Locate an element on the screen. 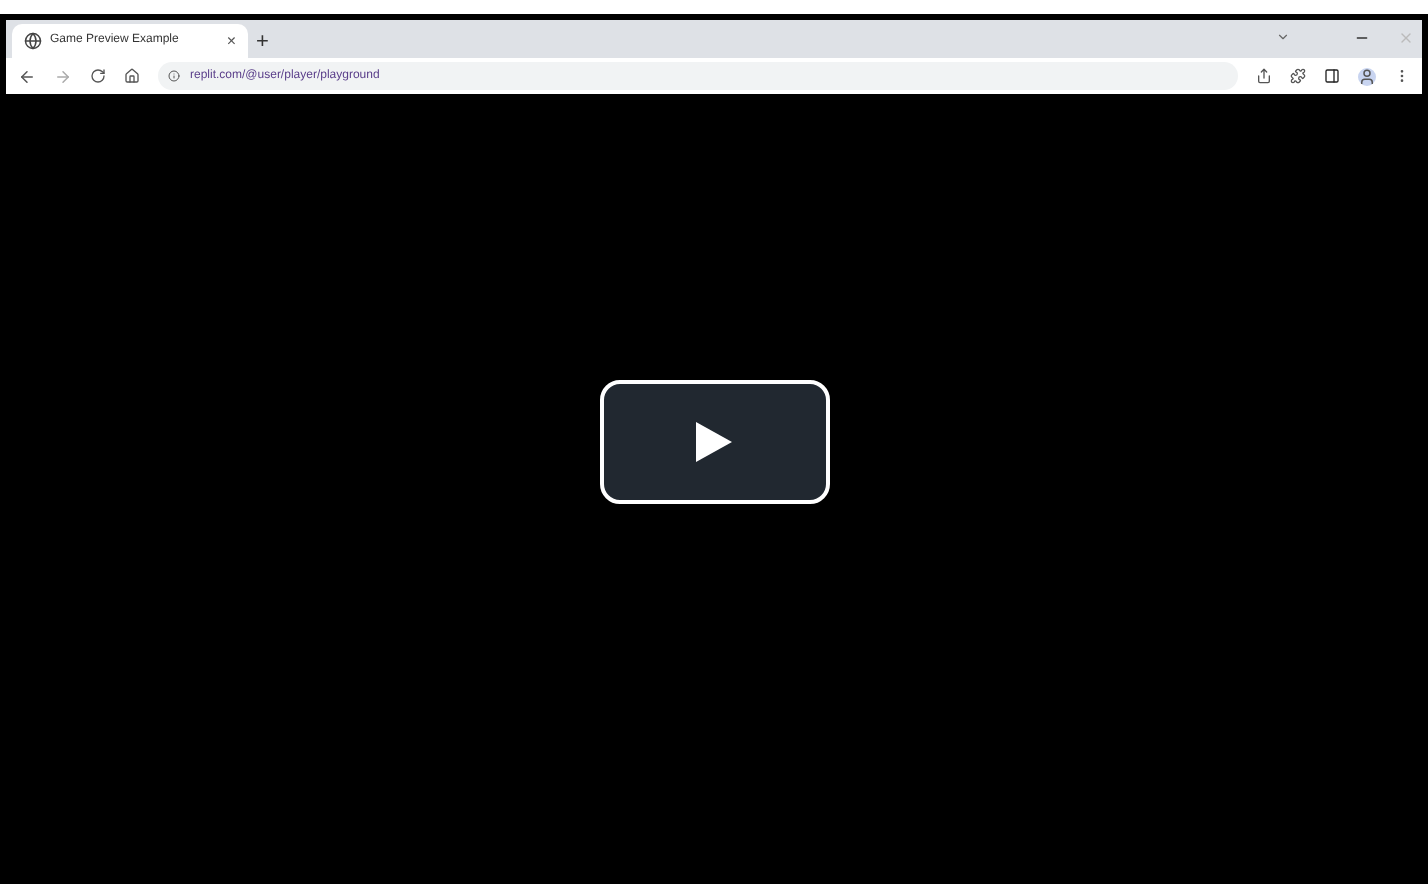 The width and height of the screenshot is (1428, 884). play-button is located at coordinates (714, 442).